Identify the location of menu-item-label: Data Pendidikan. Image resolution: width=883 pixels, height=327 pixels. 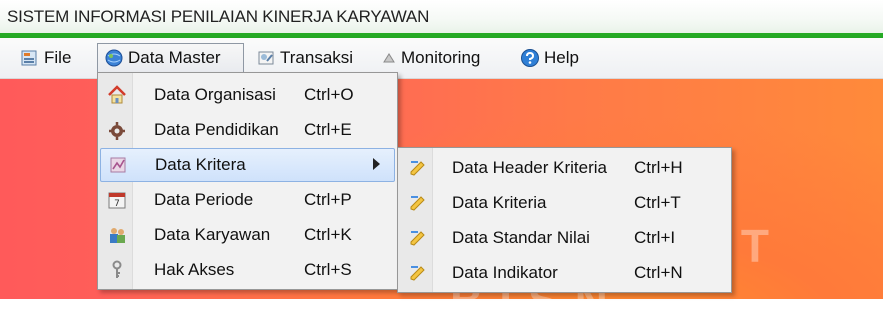
(216, 129).